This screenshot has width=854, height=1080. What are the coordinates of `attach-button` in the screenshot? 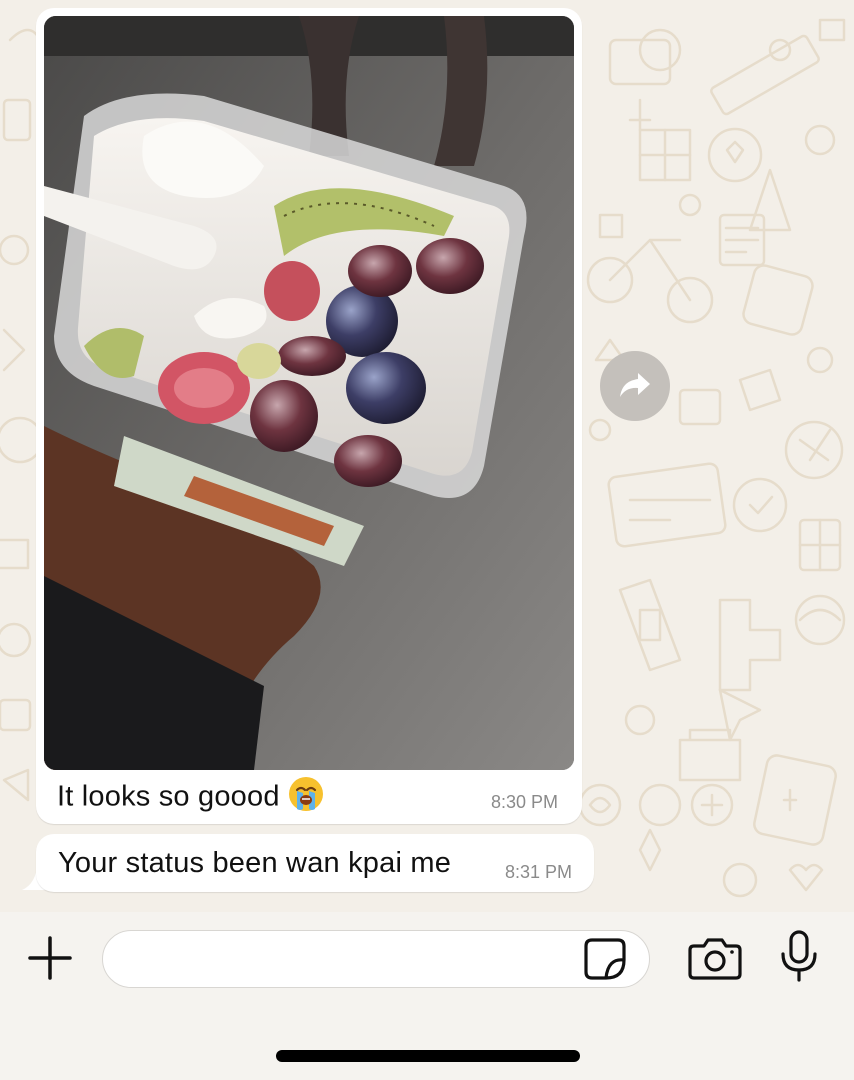 It's located at (50, 958).